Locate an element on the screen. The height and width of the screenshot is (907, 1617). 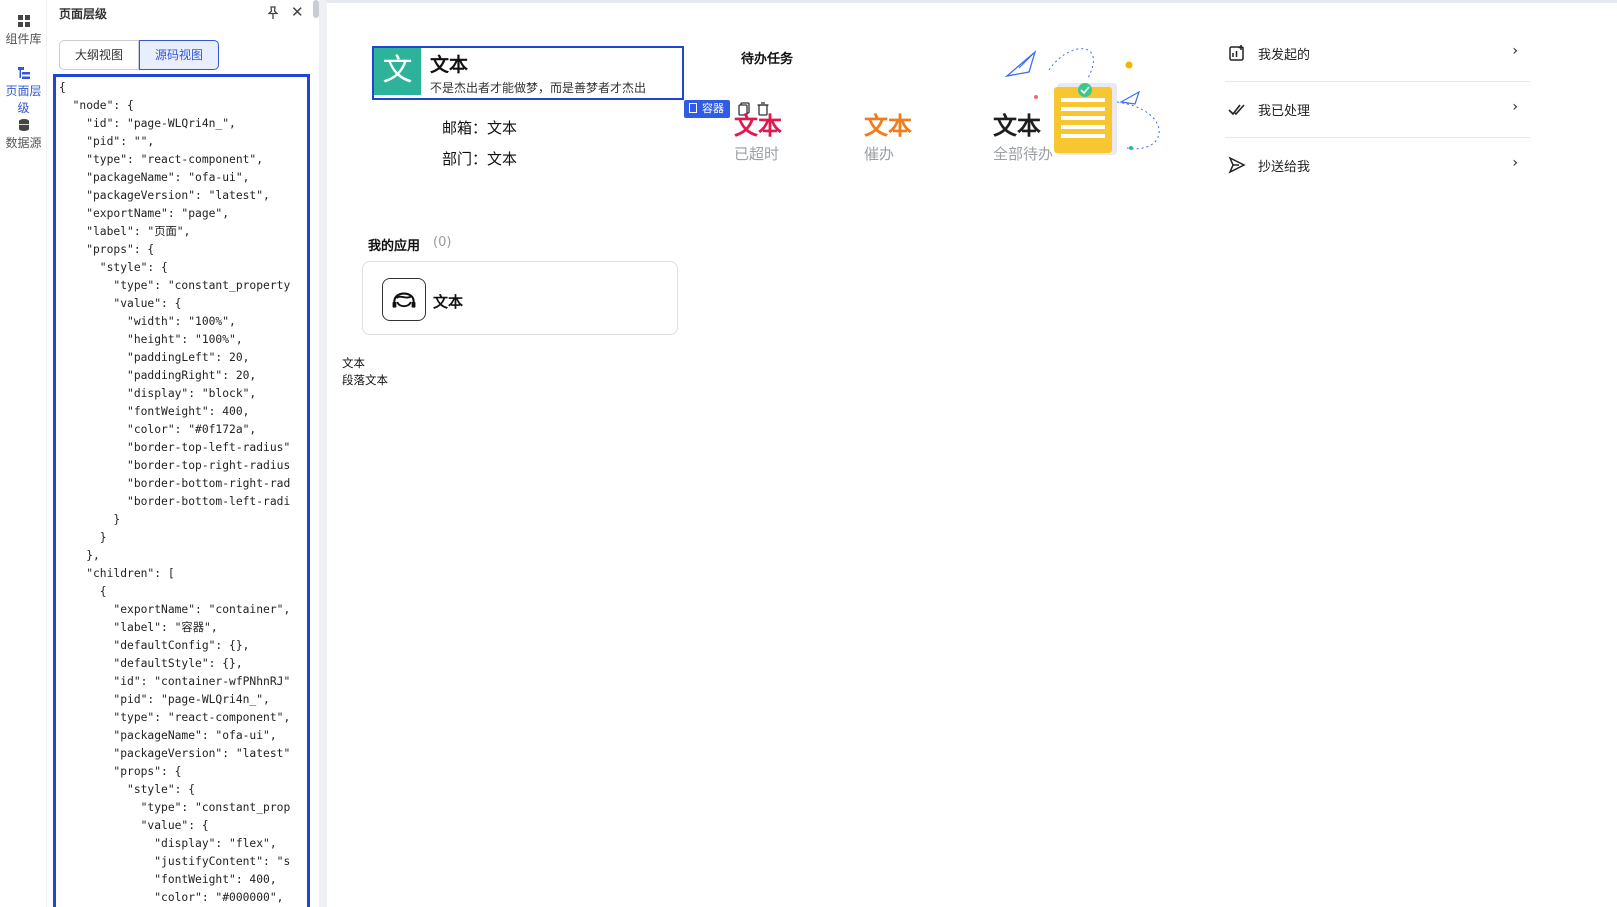
stat-urge: 文本 催办 is located at coordinates (888, 135).